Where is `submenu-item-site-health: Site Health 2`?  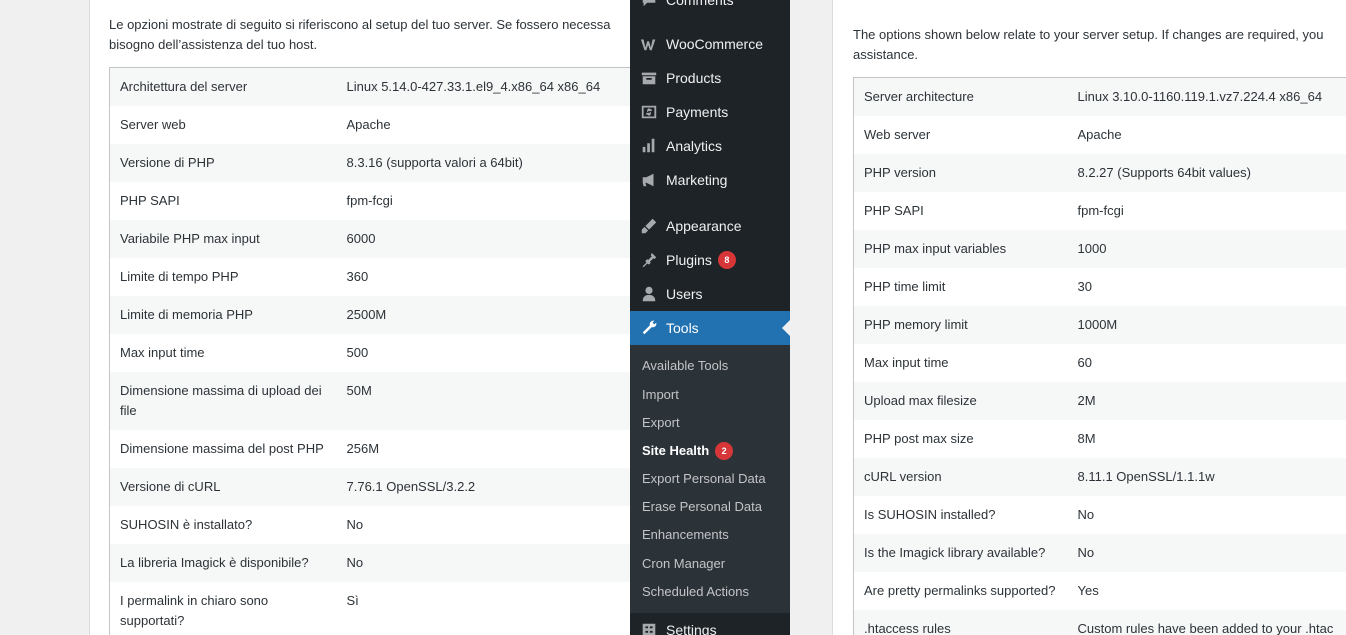
submenu-item-site-health: Site Health 2 is located at coordinates (688, 451).